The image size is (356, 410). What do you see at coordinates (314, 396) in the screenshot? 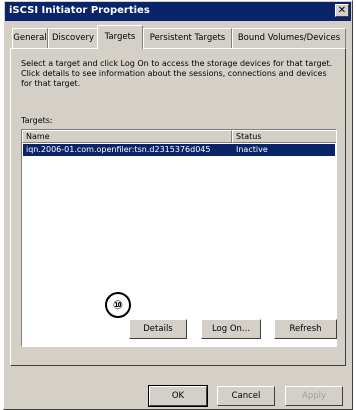
I see `apply-button: Apply` at bounding box center [314, 396].